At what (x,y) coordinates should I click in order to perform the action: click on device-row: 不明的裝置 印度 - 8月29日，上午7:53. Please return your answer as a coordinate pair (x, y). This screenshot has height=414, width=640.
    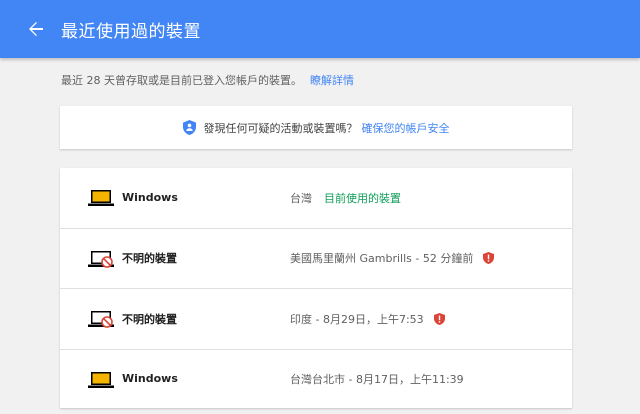
    Looking at the image, I should click on (316, 319).